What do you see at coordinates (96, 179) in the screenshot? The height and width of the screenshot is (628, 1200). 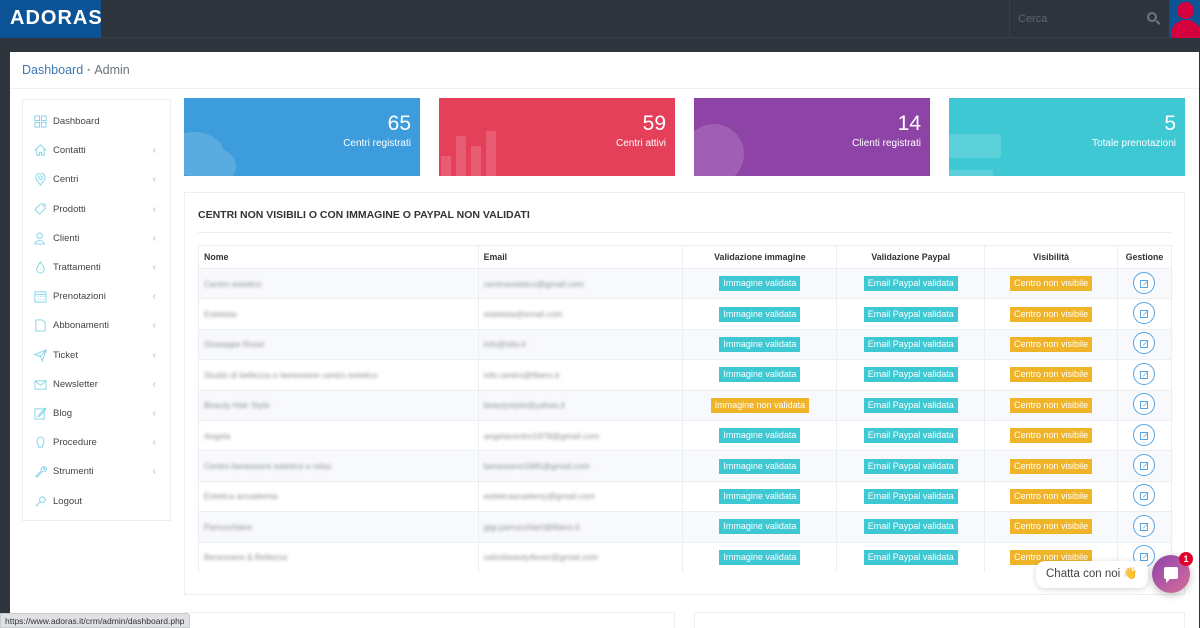 I see `sidebar-item-centri: Centri ‹` at bounding box center [96, 179].